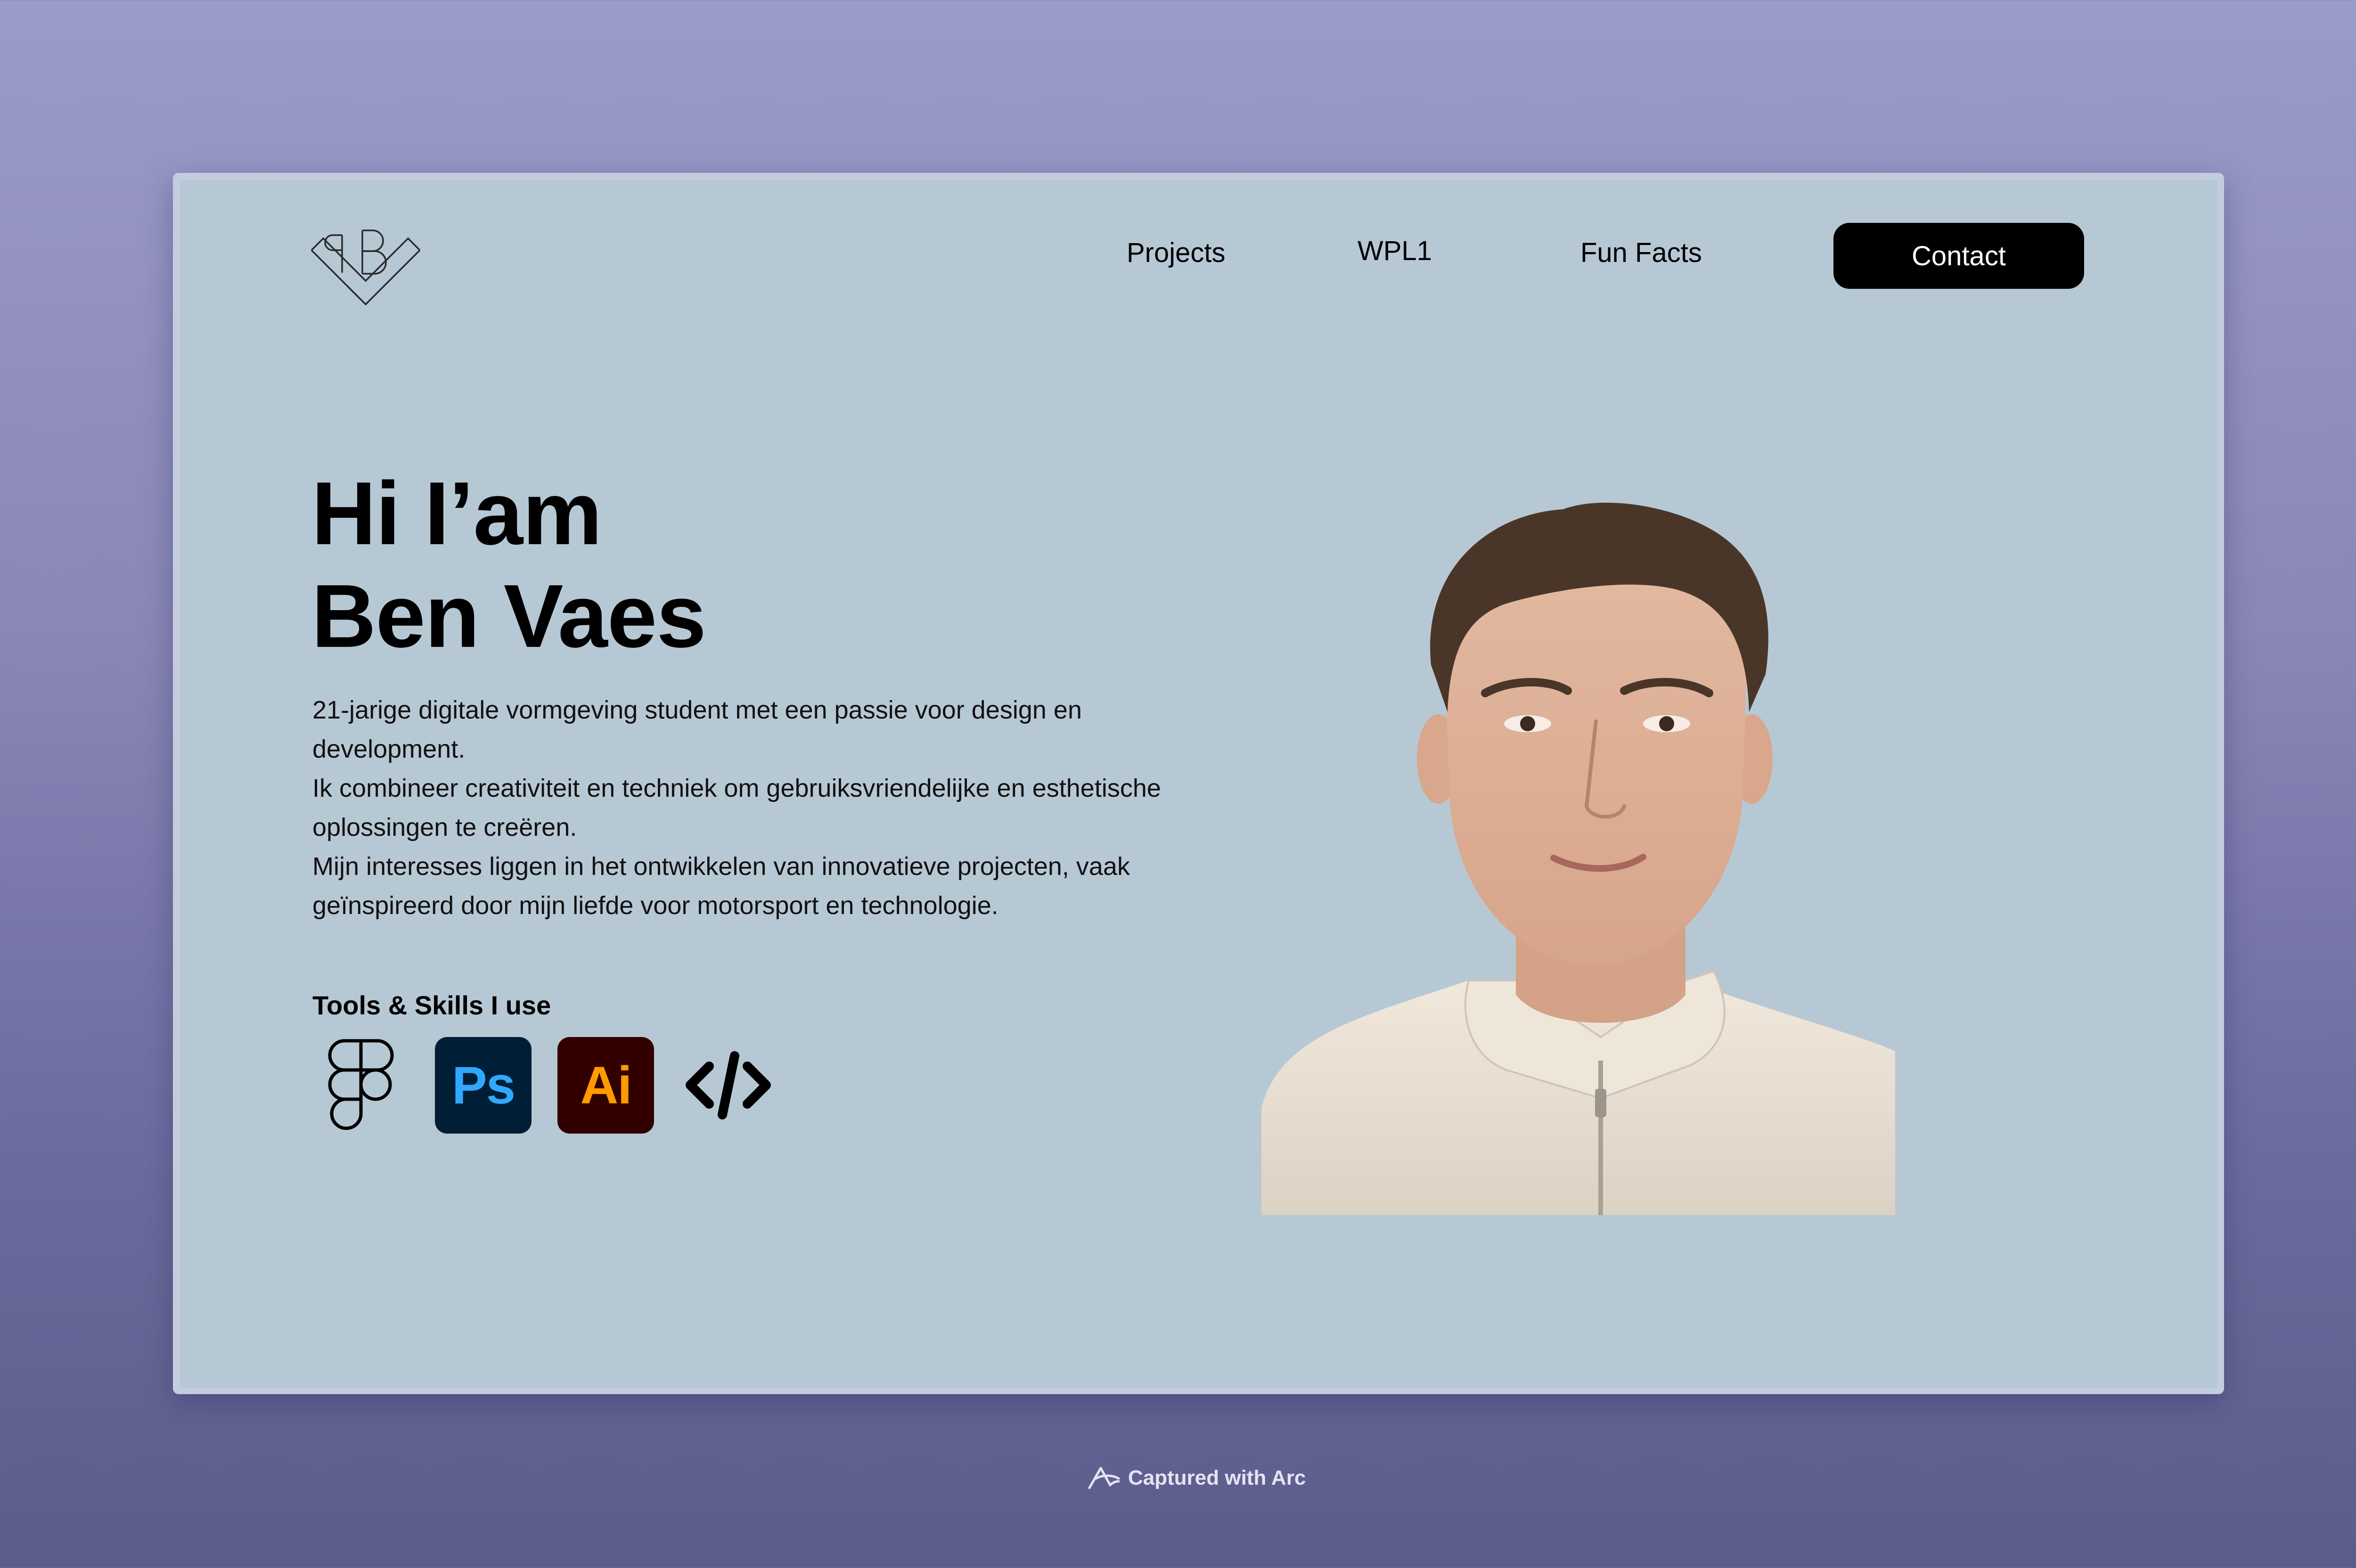 The height and width of the screenshot is (1568, 2356). What do you see at coordinates (728, 1085) in the screenshot?
I see `code-icon` at bounding box center [728, 1085].